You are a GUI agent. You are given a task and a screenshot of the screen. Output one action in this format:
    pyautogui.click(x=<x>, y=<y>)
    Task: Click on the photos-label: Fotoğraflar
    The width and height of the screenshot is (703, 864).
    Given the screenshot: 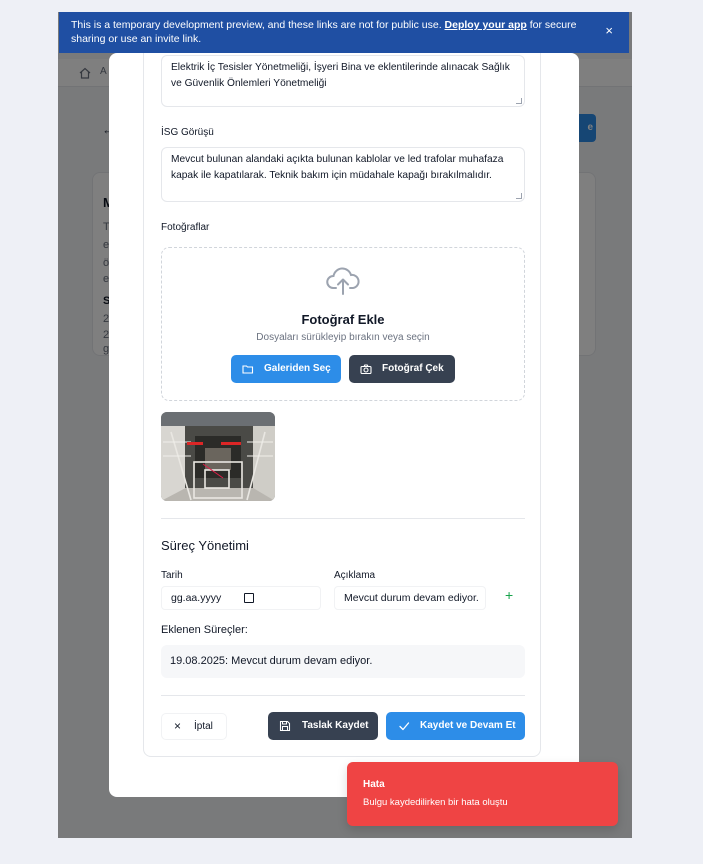 What is the action you would take?
    pyautogui.click(x=185, y=227)
    